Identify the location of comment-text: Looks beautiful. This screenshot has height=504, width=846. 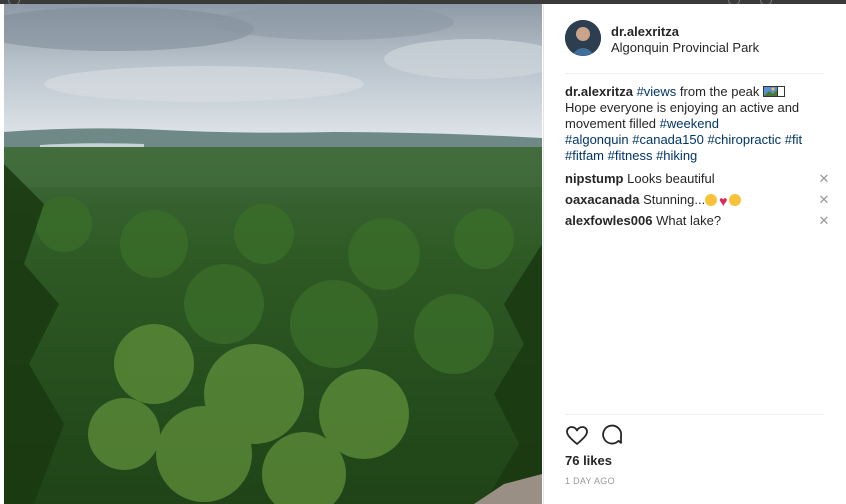
(671, 178).